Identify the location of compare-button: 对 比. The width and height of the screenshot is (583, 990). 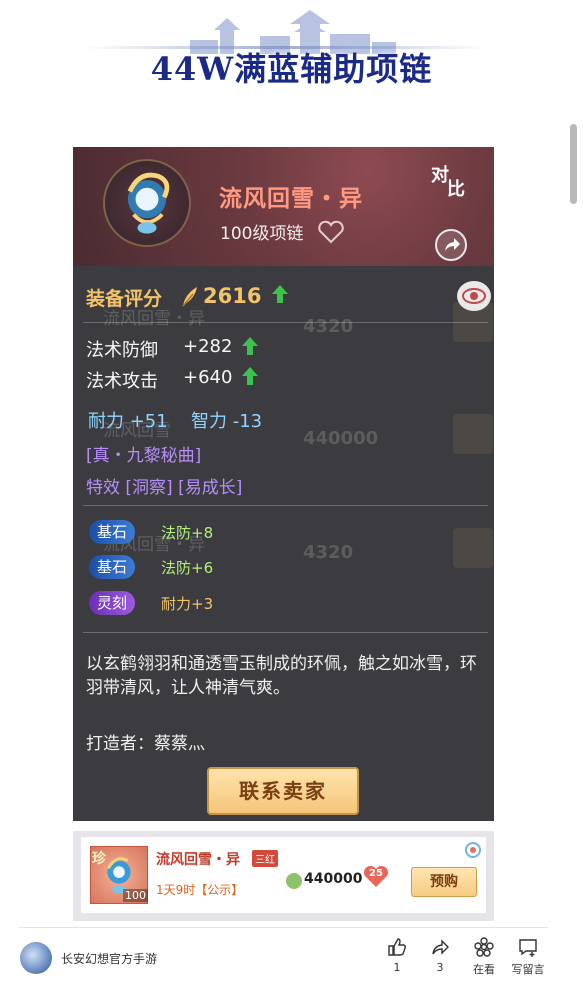
(451, 179).